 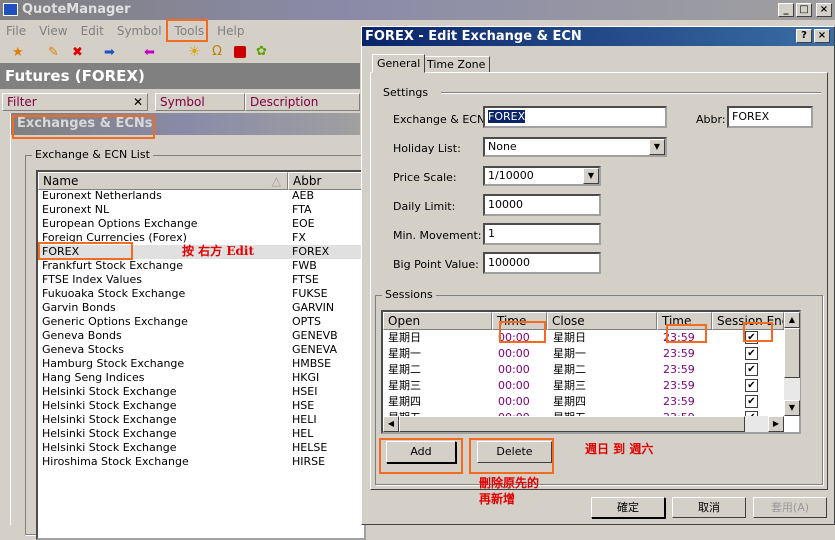 I want to click on close-day: 星期一, so click(x=569, y=353).